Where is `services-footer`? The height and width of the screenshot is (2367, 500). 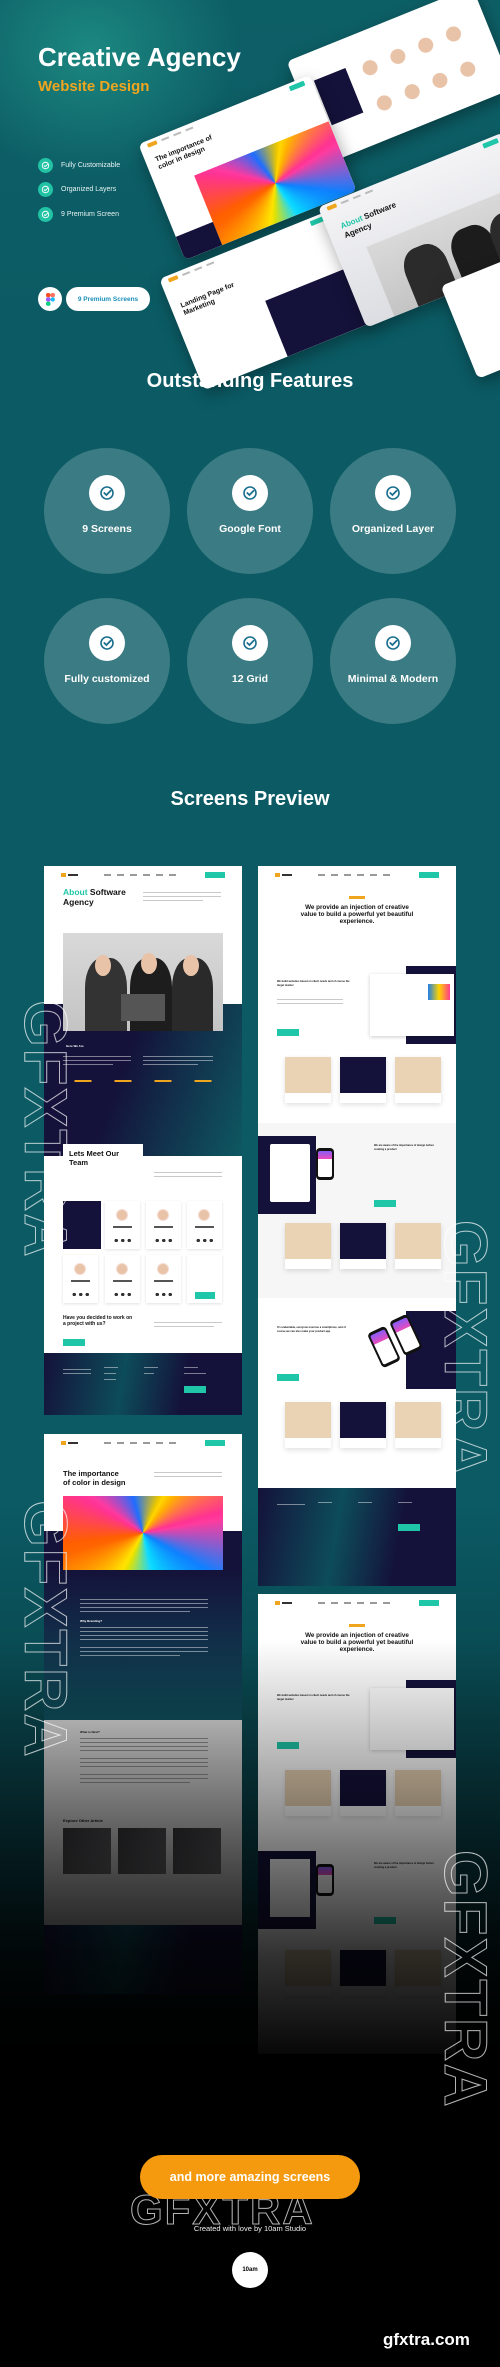 services-footer is located at coordinates (357, 1537).